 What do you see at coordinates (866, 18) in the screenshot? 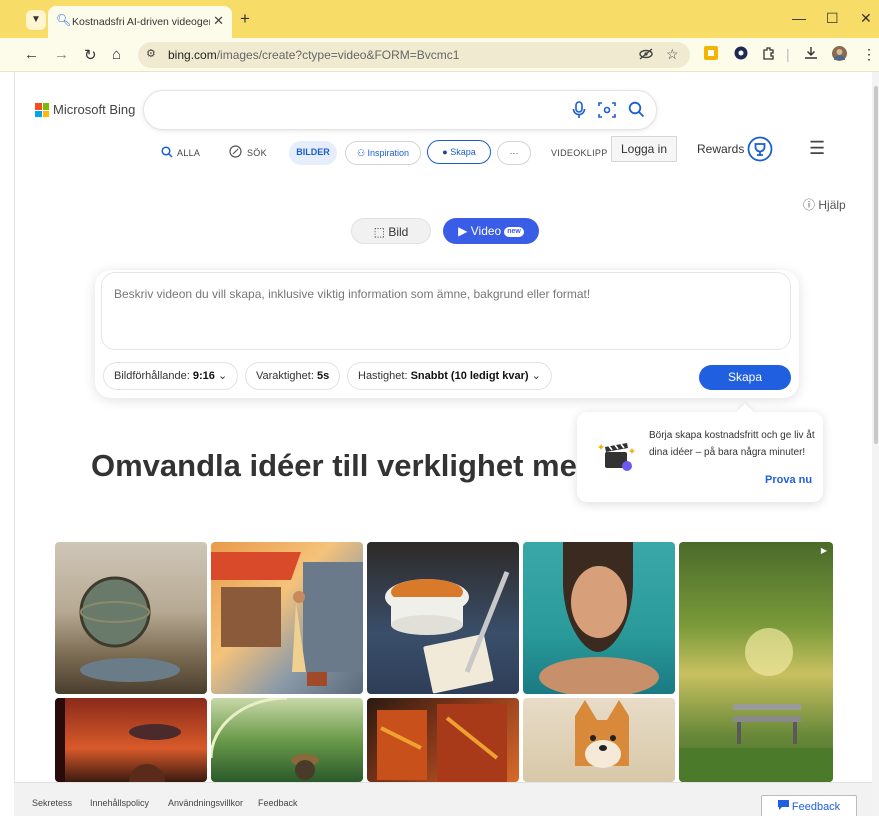
I see `close-window-icon: ✕` at bounding box center [866, 18].